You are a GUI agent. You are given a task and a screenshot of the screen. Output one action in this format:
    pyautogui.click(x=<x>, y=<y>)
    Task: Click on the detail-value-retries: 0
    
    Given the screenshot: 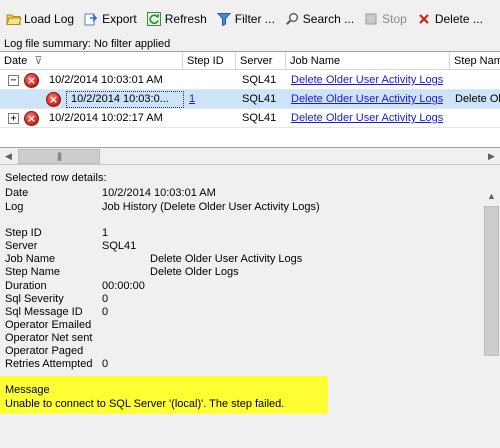 What is the action you would take?
    pyautogui.click(x=105, y=364)
    